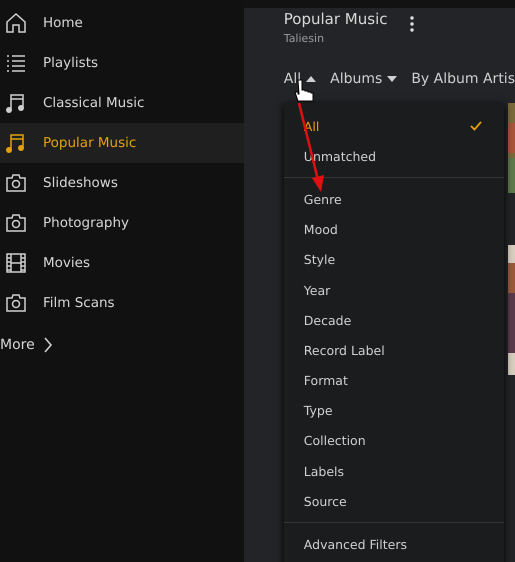 This screenshot has height=562, width=515. Describe the element at coordinates (394, 199) in the screenshot. I see `menu-item: Genre` at that location.